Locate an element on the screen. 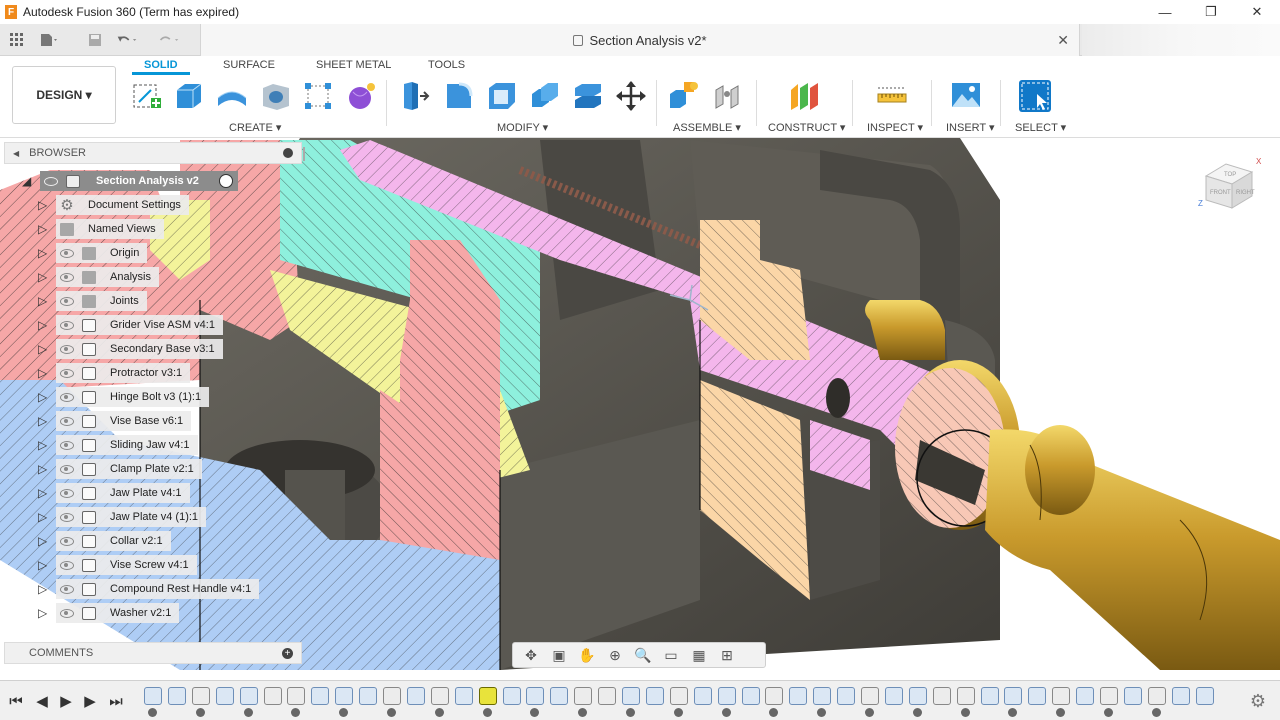 This screenshot has width=1280, height=720. create-menu: CREATE ▾ is located at coordinates (255, 127).